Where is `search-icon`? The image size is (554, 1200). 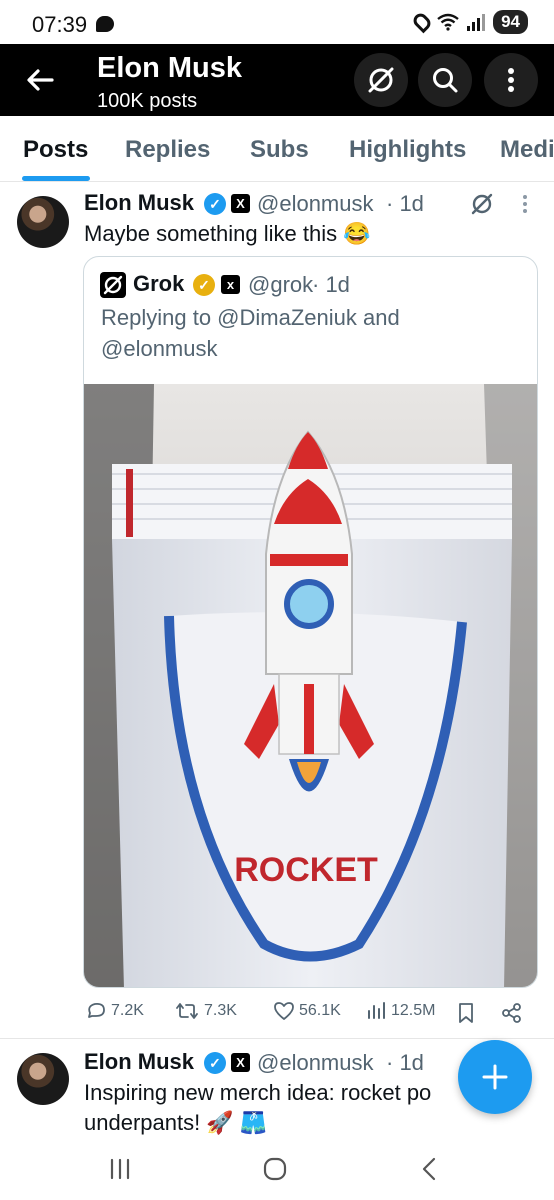 search-icon is located at coordinates (445, 80).